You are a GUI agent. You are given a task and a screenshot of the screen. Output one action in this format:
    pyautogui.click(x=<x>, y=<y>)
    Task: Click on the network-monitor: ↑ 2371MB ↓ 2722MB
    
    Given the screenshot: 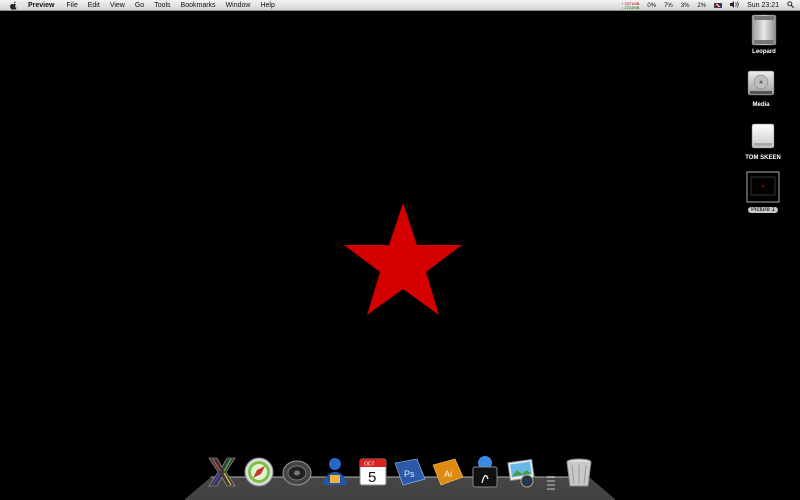 What is the action you would take?
    pyautogui.click(x=630, y=5)
    